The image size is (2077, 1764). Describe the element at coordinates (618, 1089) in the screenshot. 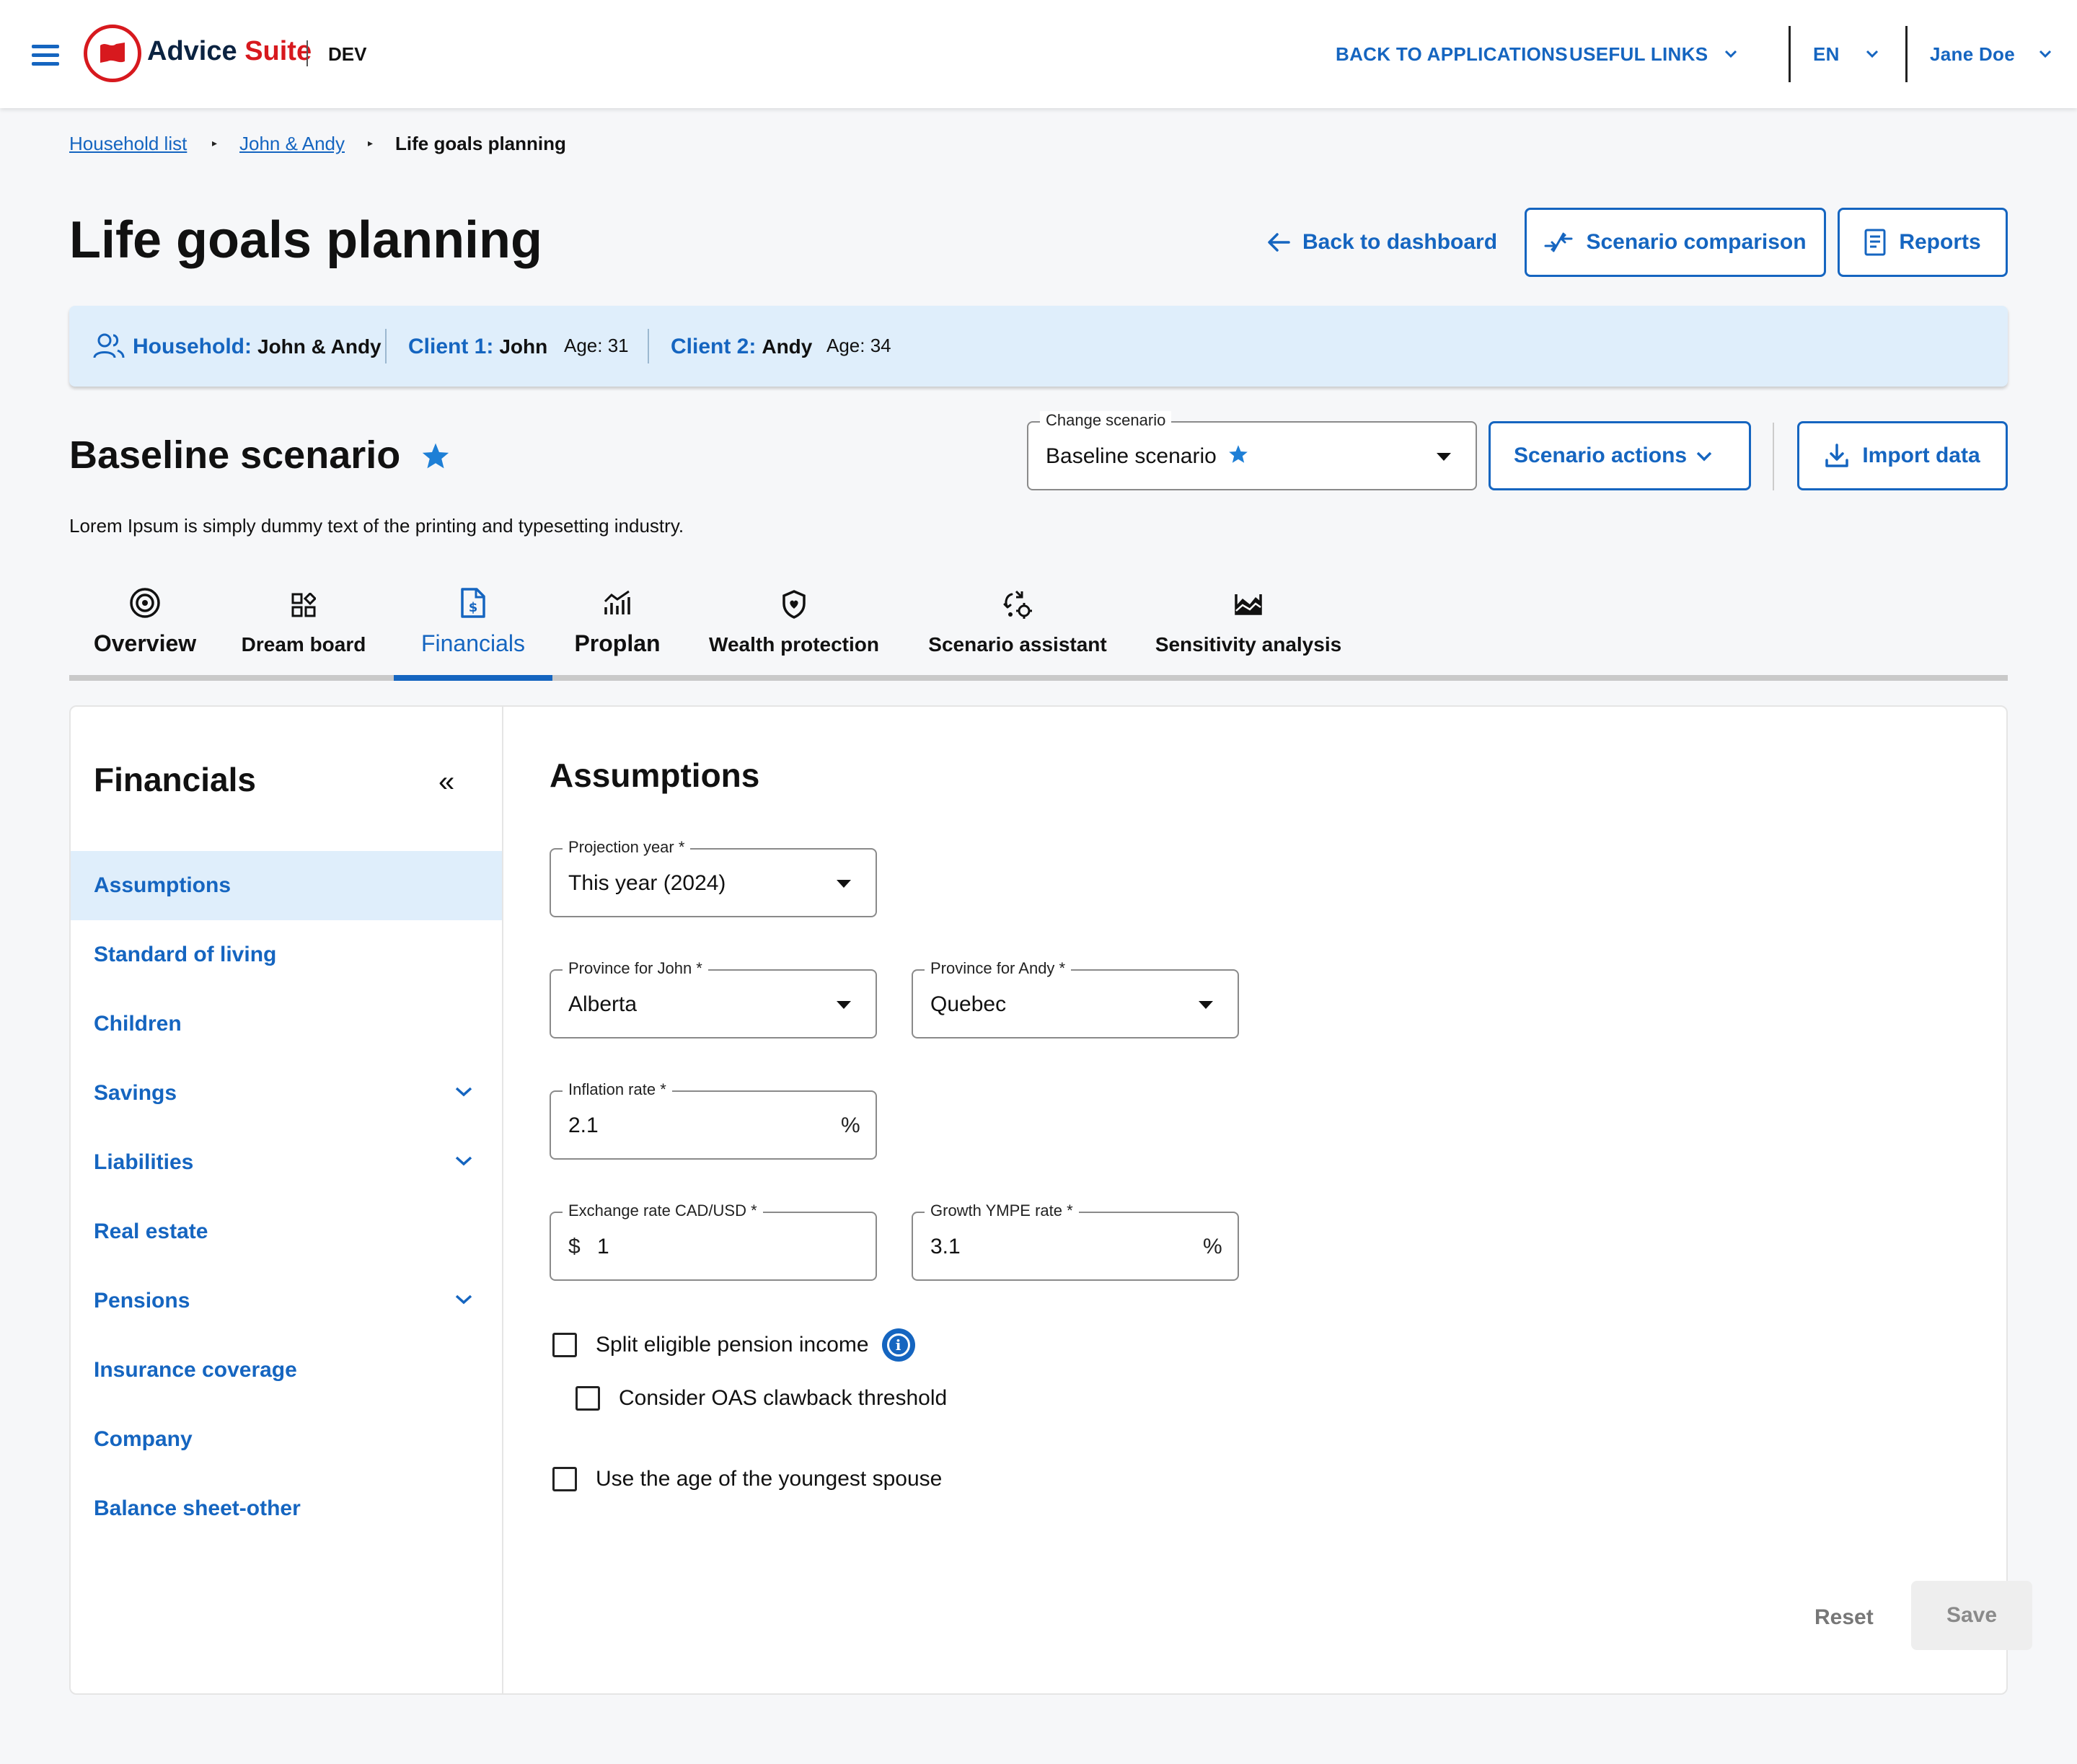

I see `inflation-rate-label: Inflation rate *` at that location.